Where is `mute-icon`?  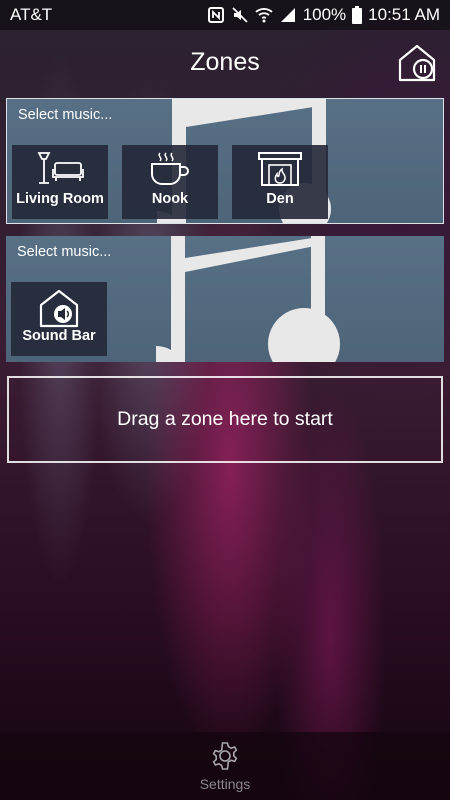 mute-icon is located at coordinates (240, 15).